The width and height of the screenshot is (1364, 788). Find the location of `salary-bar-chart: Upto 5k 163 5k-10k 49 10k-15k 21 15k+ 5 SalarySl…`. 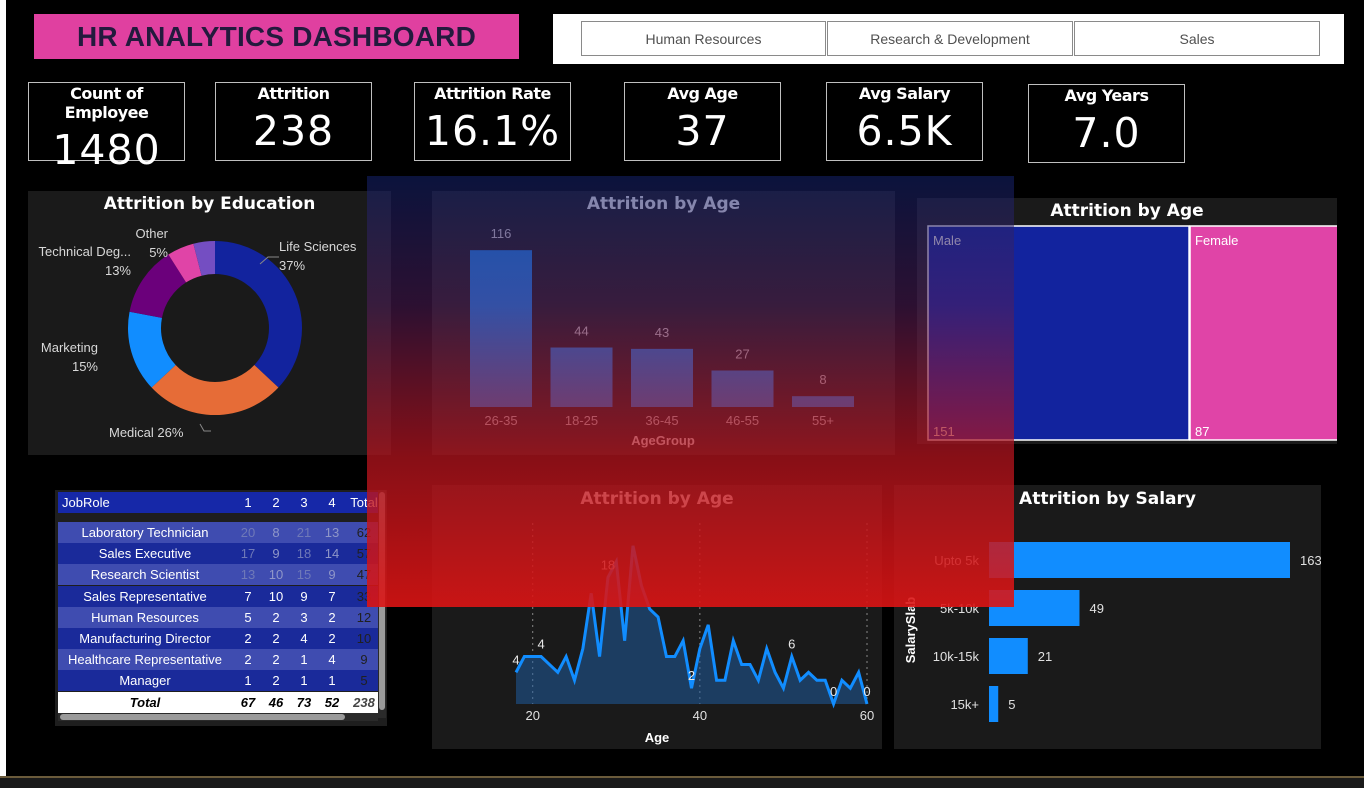

salary-bar-chart: Upto 5k 163 5k-10k 49 10k-15k 21 15k+ 5 SalarySl… is located at coordinates (1112, 632).